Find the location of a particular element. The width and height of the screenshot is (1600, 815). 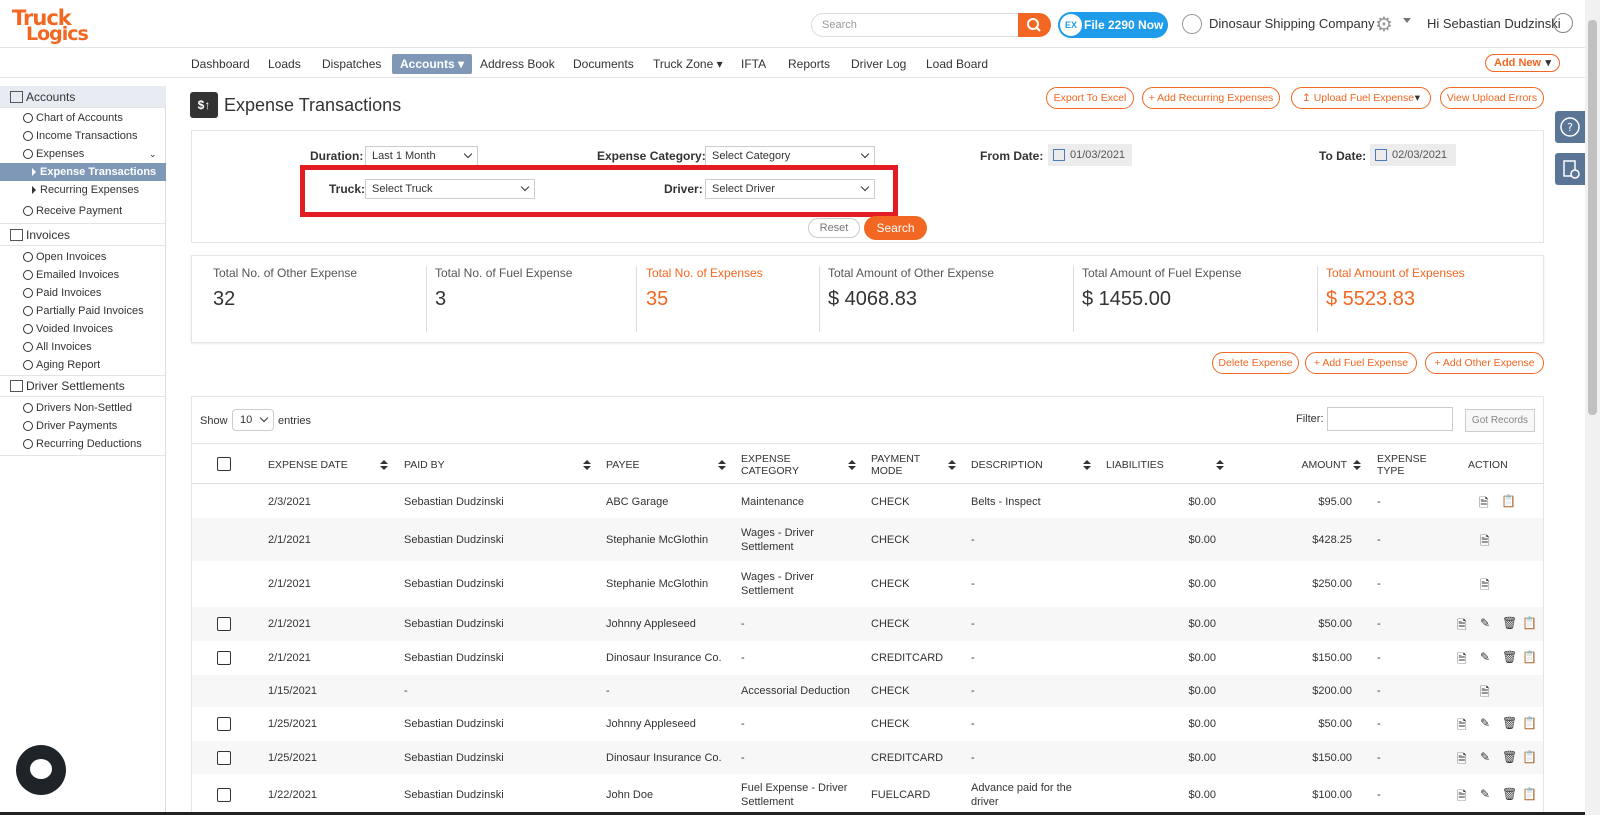

gear-icon: ⚙ is located at coordinates (1384, 24).